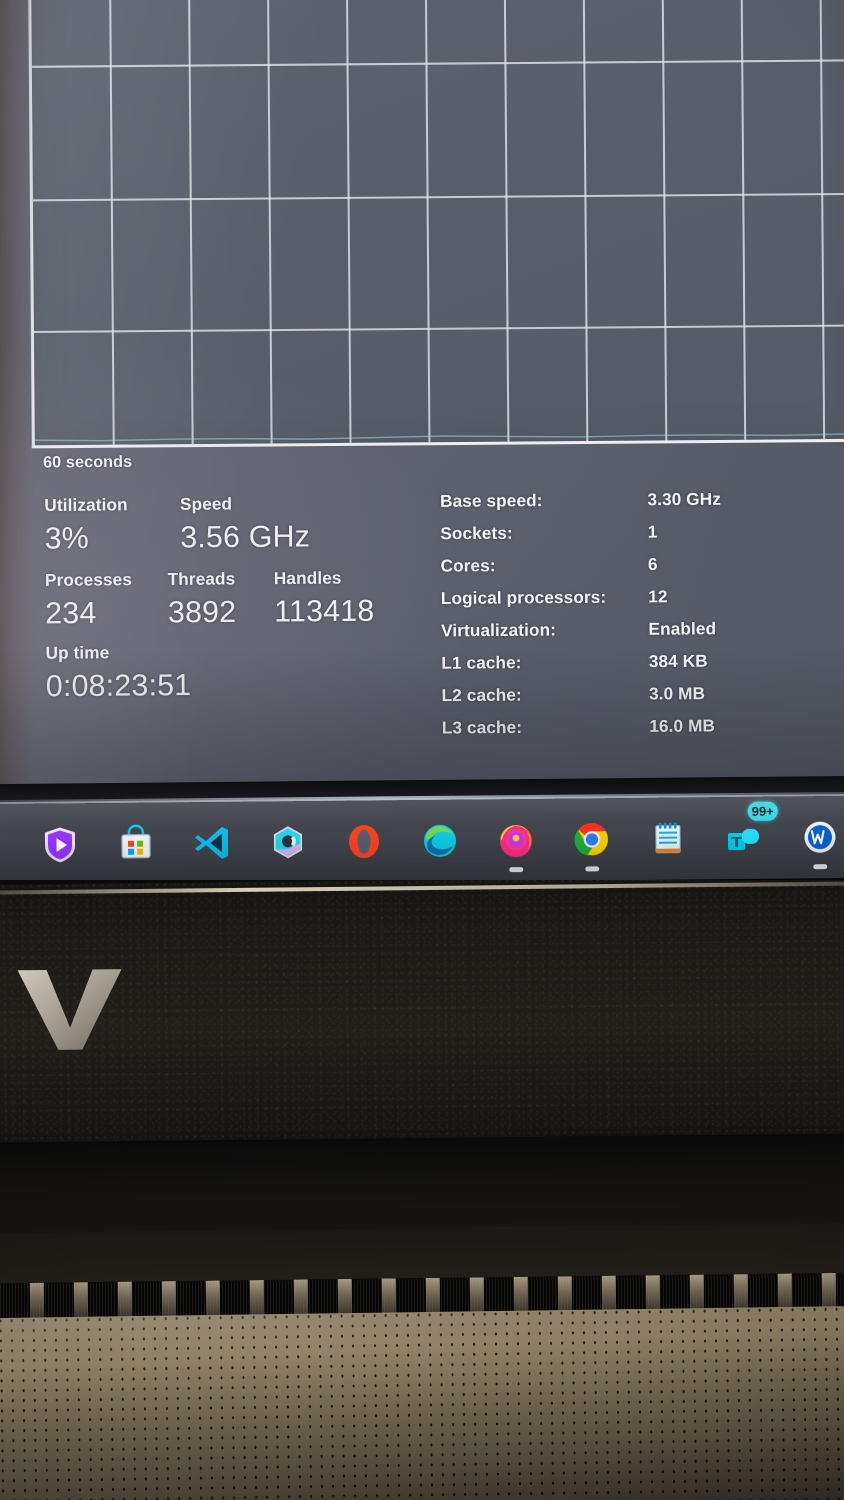 The width and height of the screenshot is (844, 1500). I want to click on teams-icon, so click(744, 838).